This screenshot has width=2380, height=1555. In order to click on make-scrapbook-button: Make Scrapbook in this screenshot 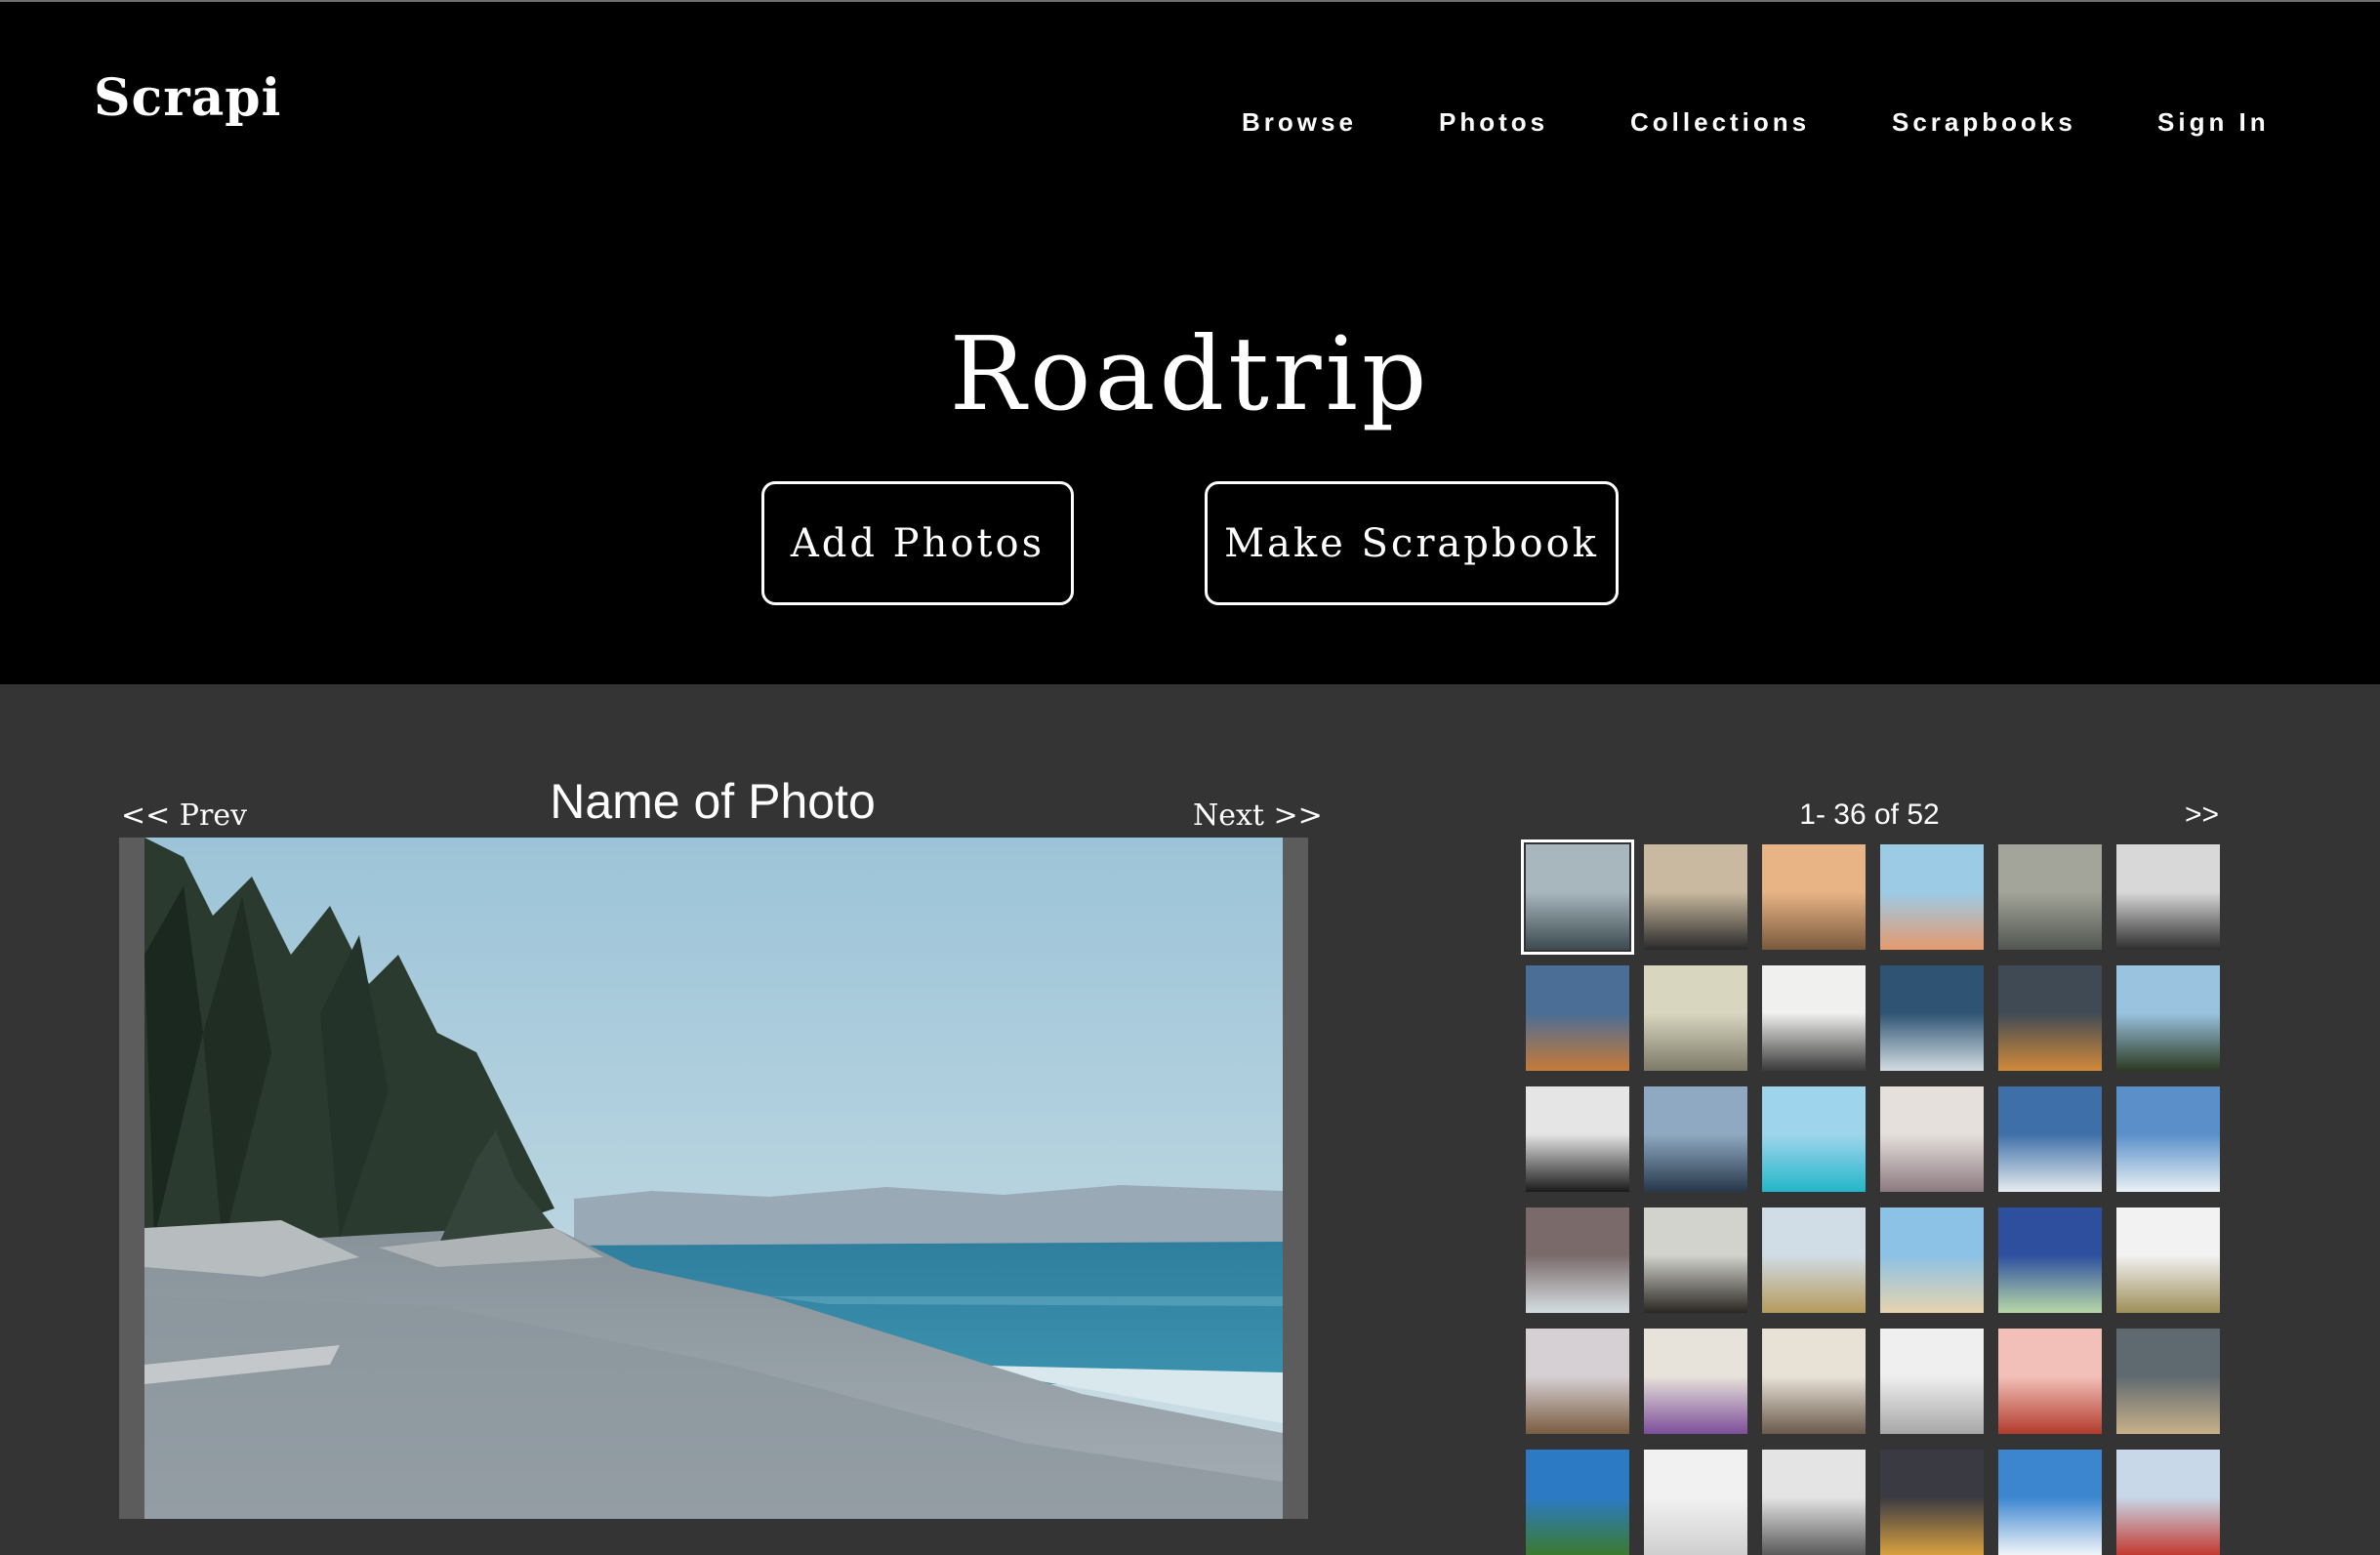, I will do `click(1412, 543)`.